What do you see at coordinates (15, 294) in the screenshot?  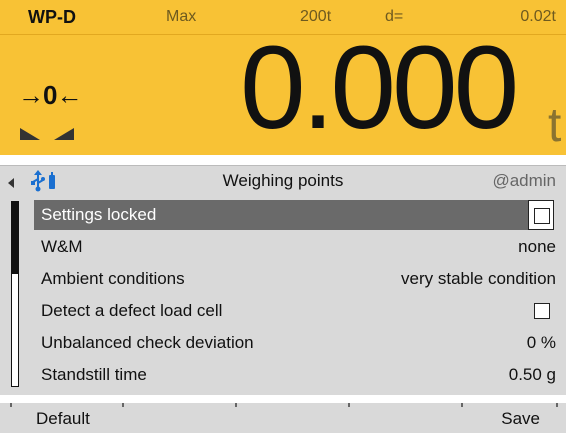 I see `scrollbar` at bounding box center [15, 294].